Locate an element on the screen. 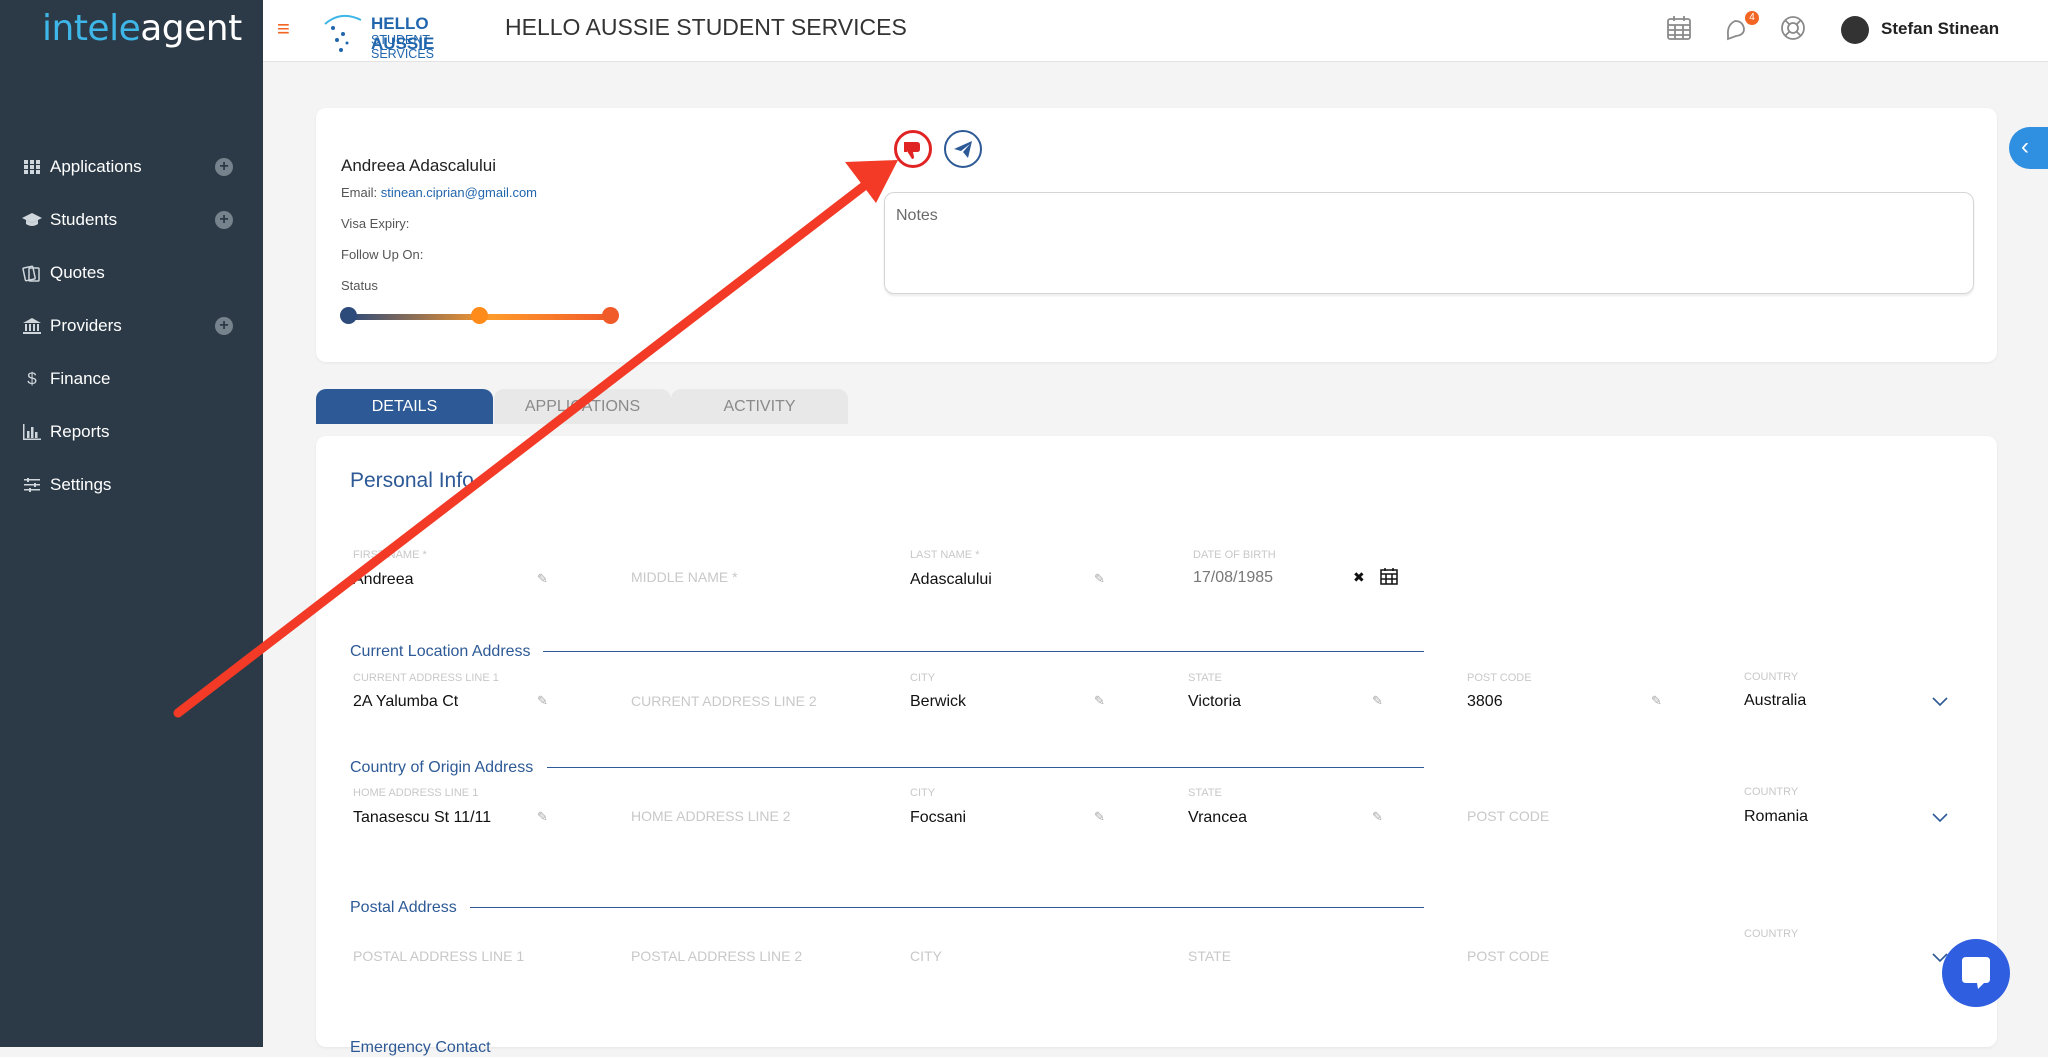  current-city-field: Berwick is located at coordinates (938, 702).